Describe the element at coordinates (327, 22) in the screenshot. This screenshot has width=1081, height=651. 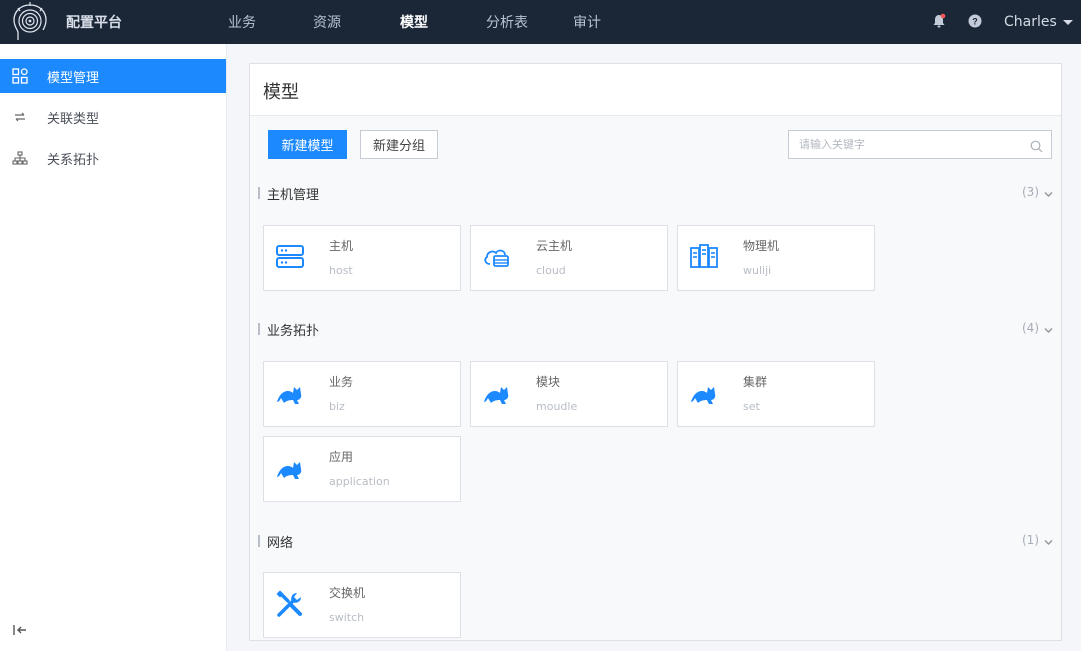
I see `nav-resource: 资源` at that location.